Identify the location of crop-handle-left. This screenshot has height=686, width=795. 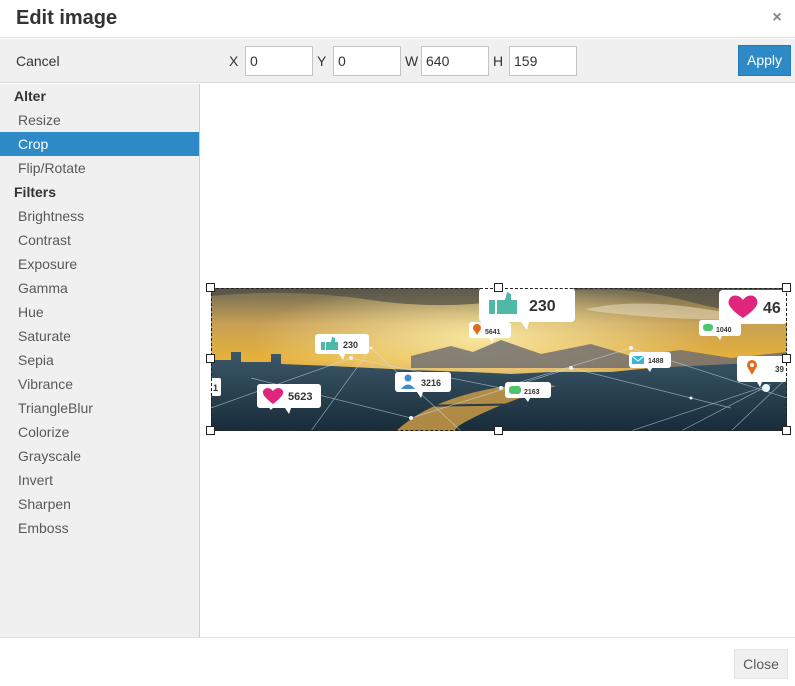
(210, 358).